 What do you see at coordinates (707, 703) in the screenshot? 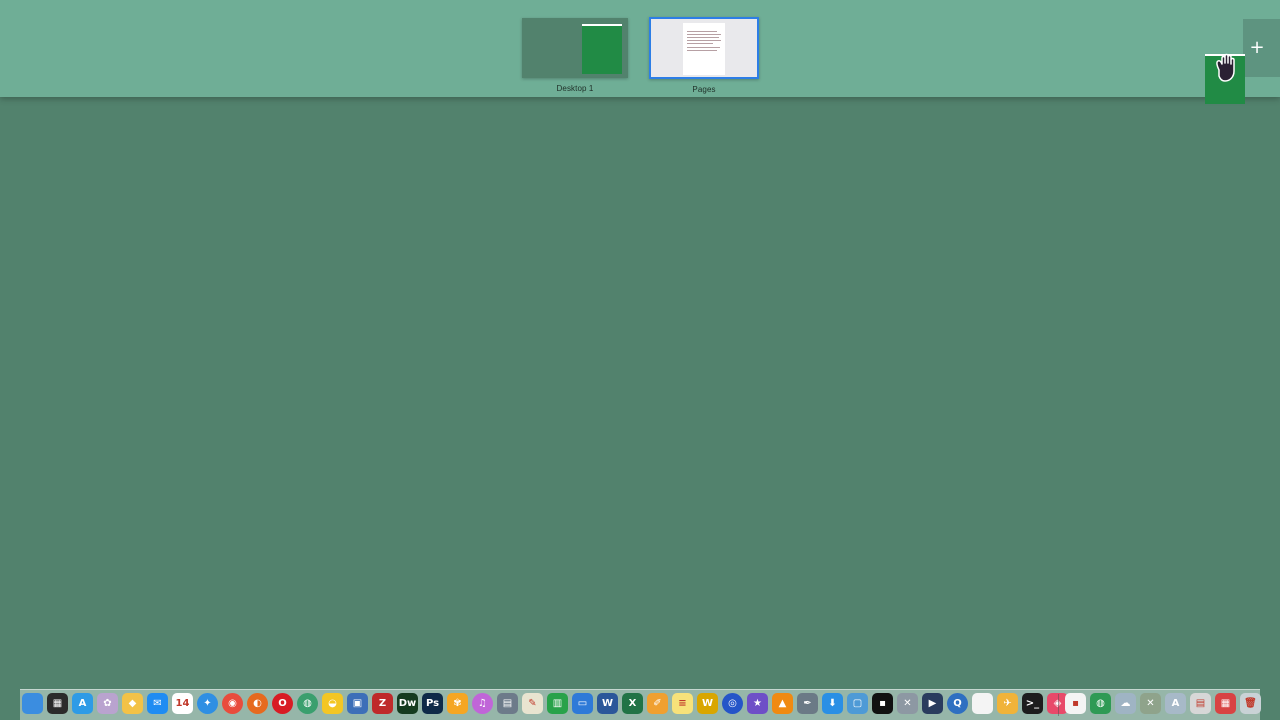
I see `wunderlist-icon: W` at bounding box center [707, 703].